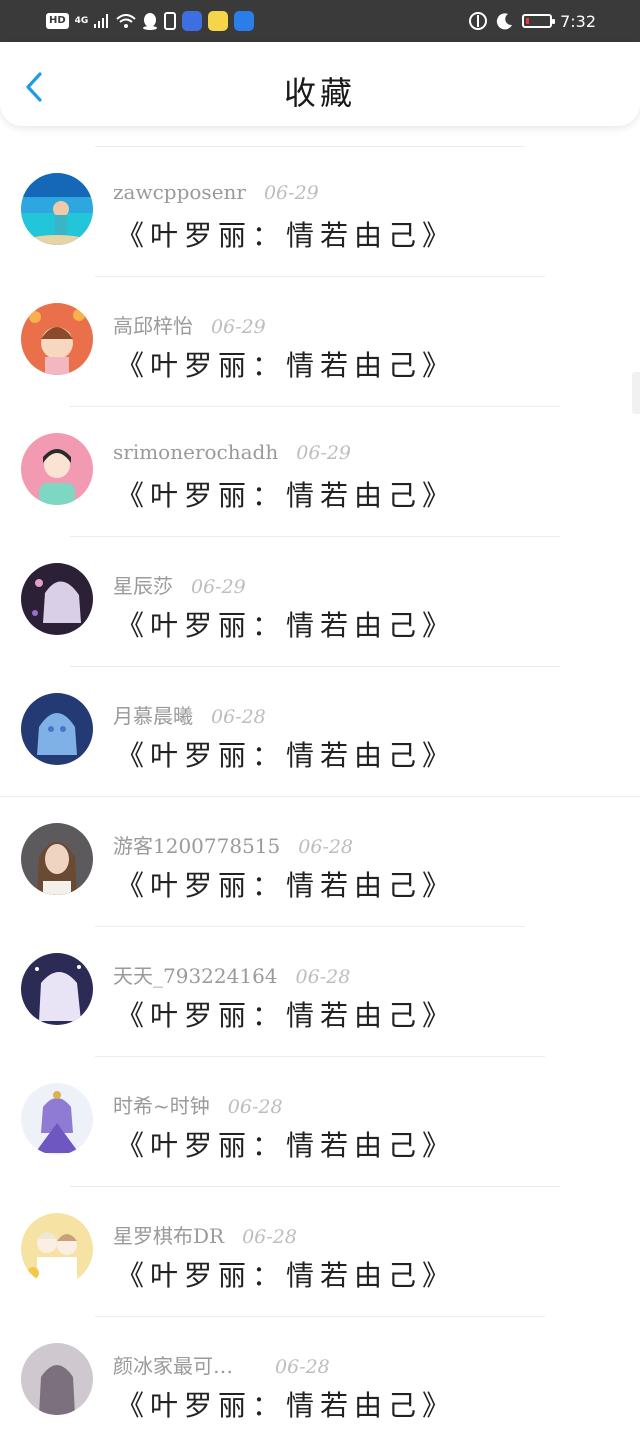 The image size is (640, 1452). I want to click on item-meta: 月慕晨曦 06-28, so click(189, 714).